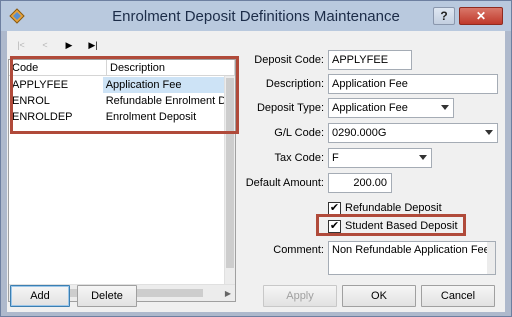 This screenshot has height=317, width=512. I want to click on first-record-button: |<, so click(21, 45).